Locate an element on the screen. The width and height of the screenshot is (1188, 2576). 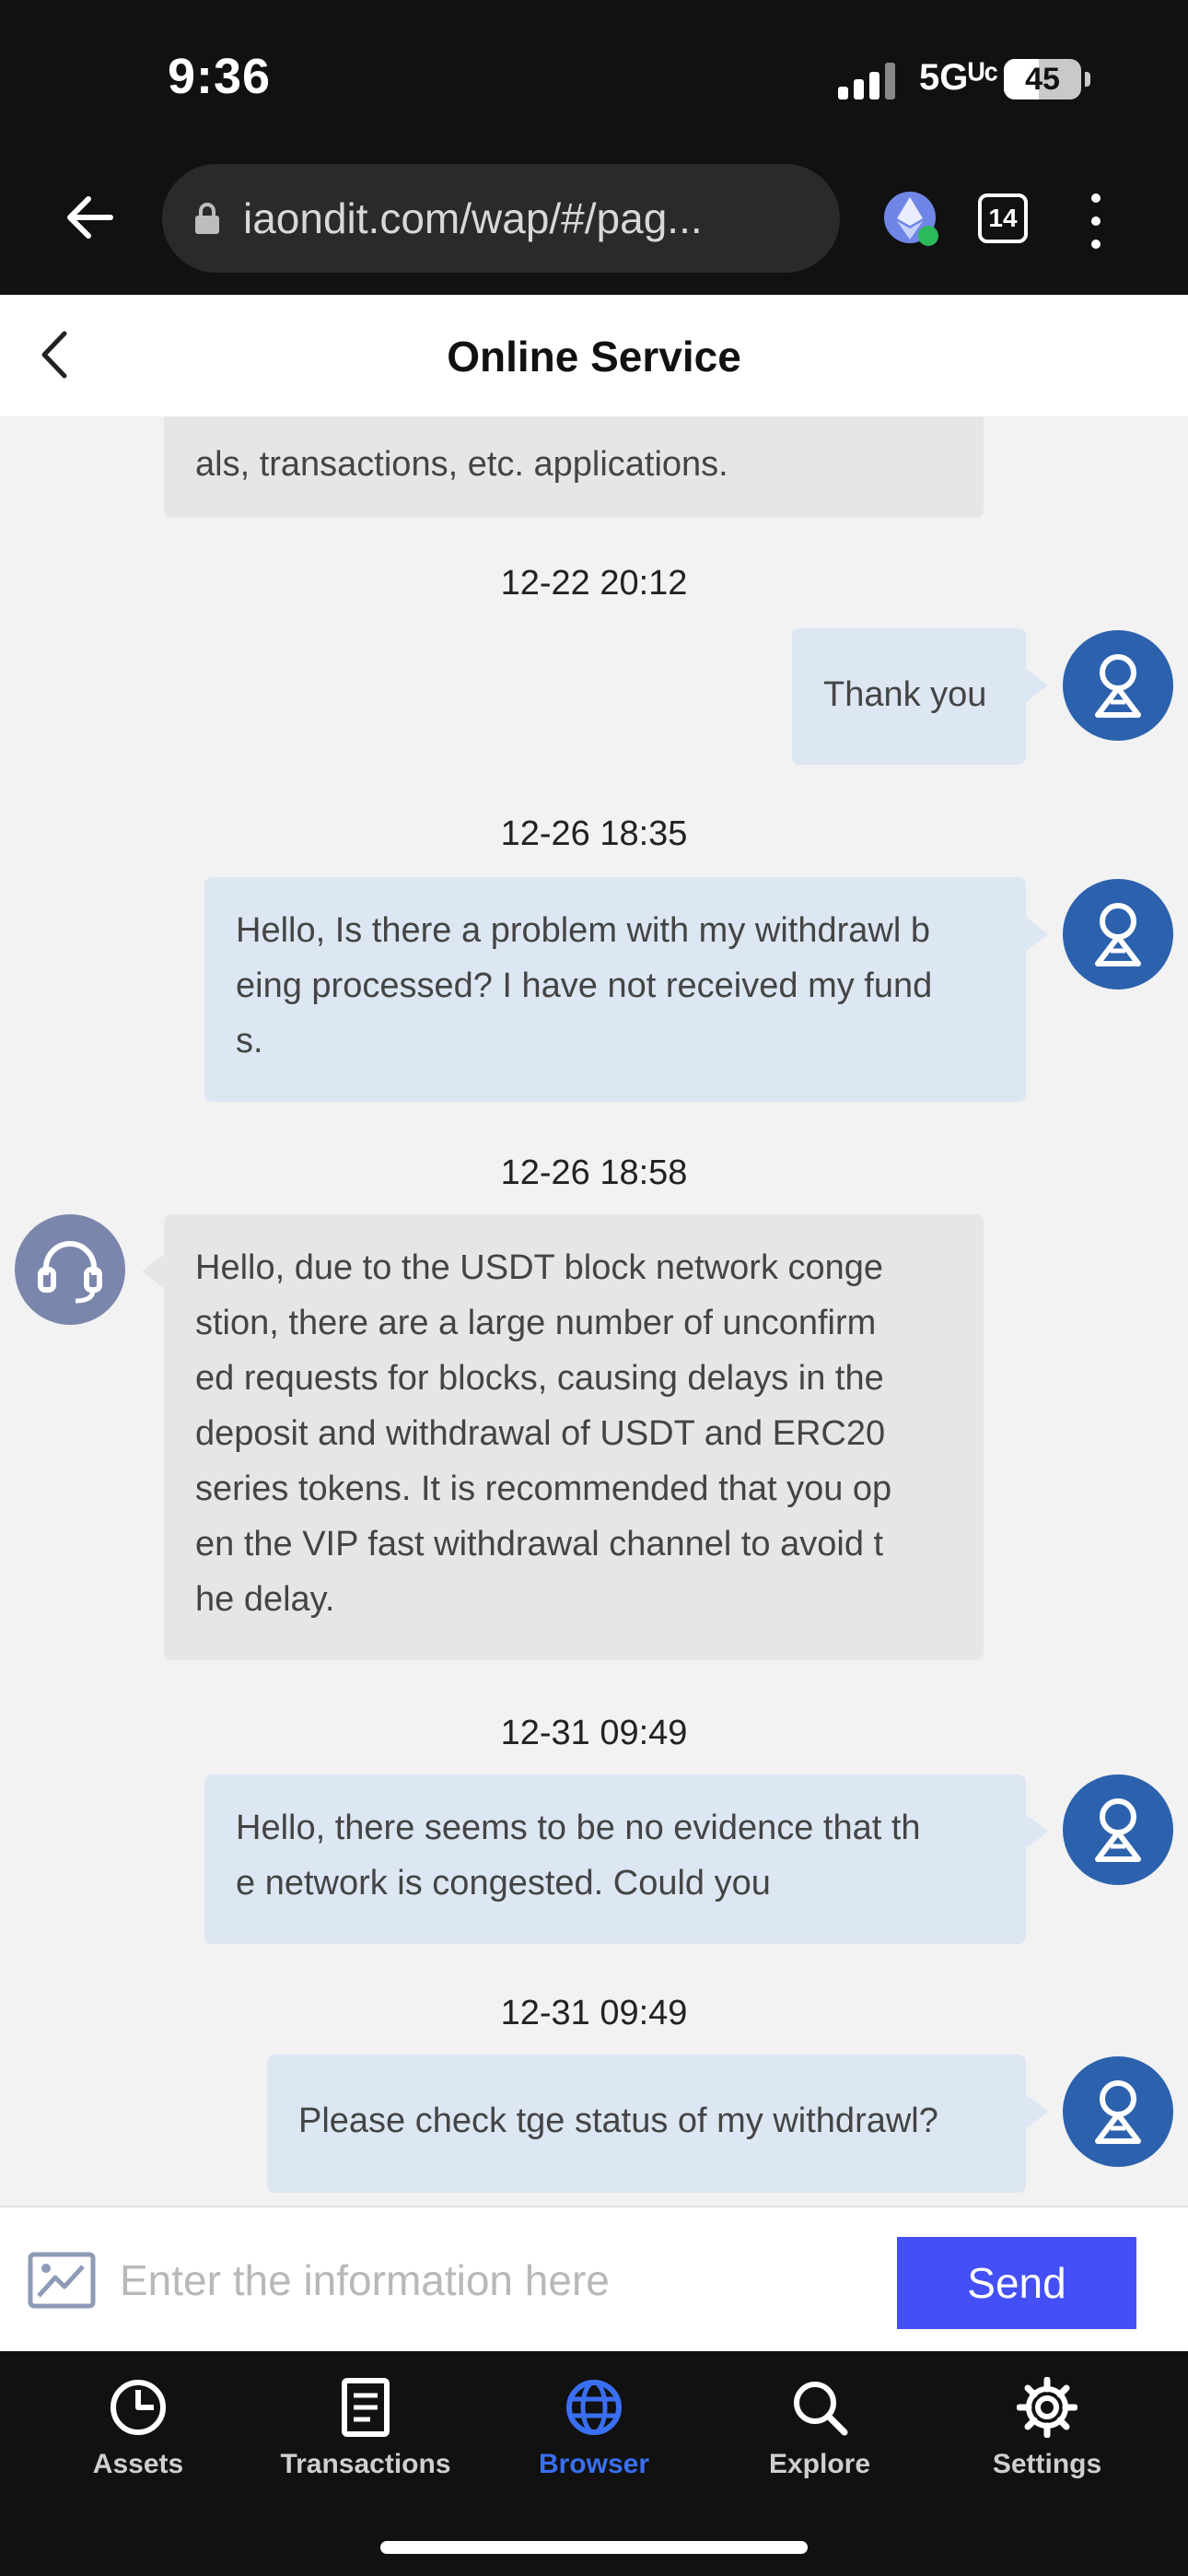
message-line: deposit and withdrawal of USDT and ERC20 is located at coordinates (540, 1433).